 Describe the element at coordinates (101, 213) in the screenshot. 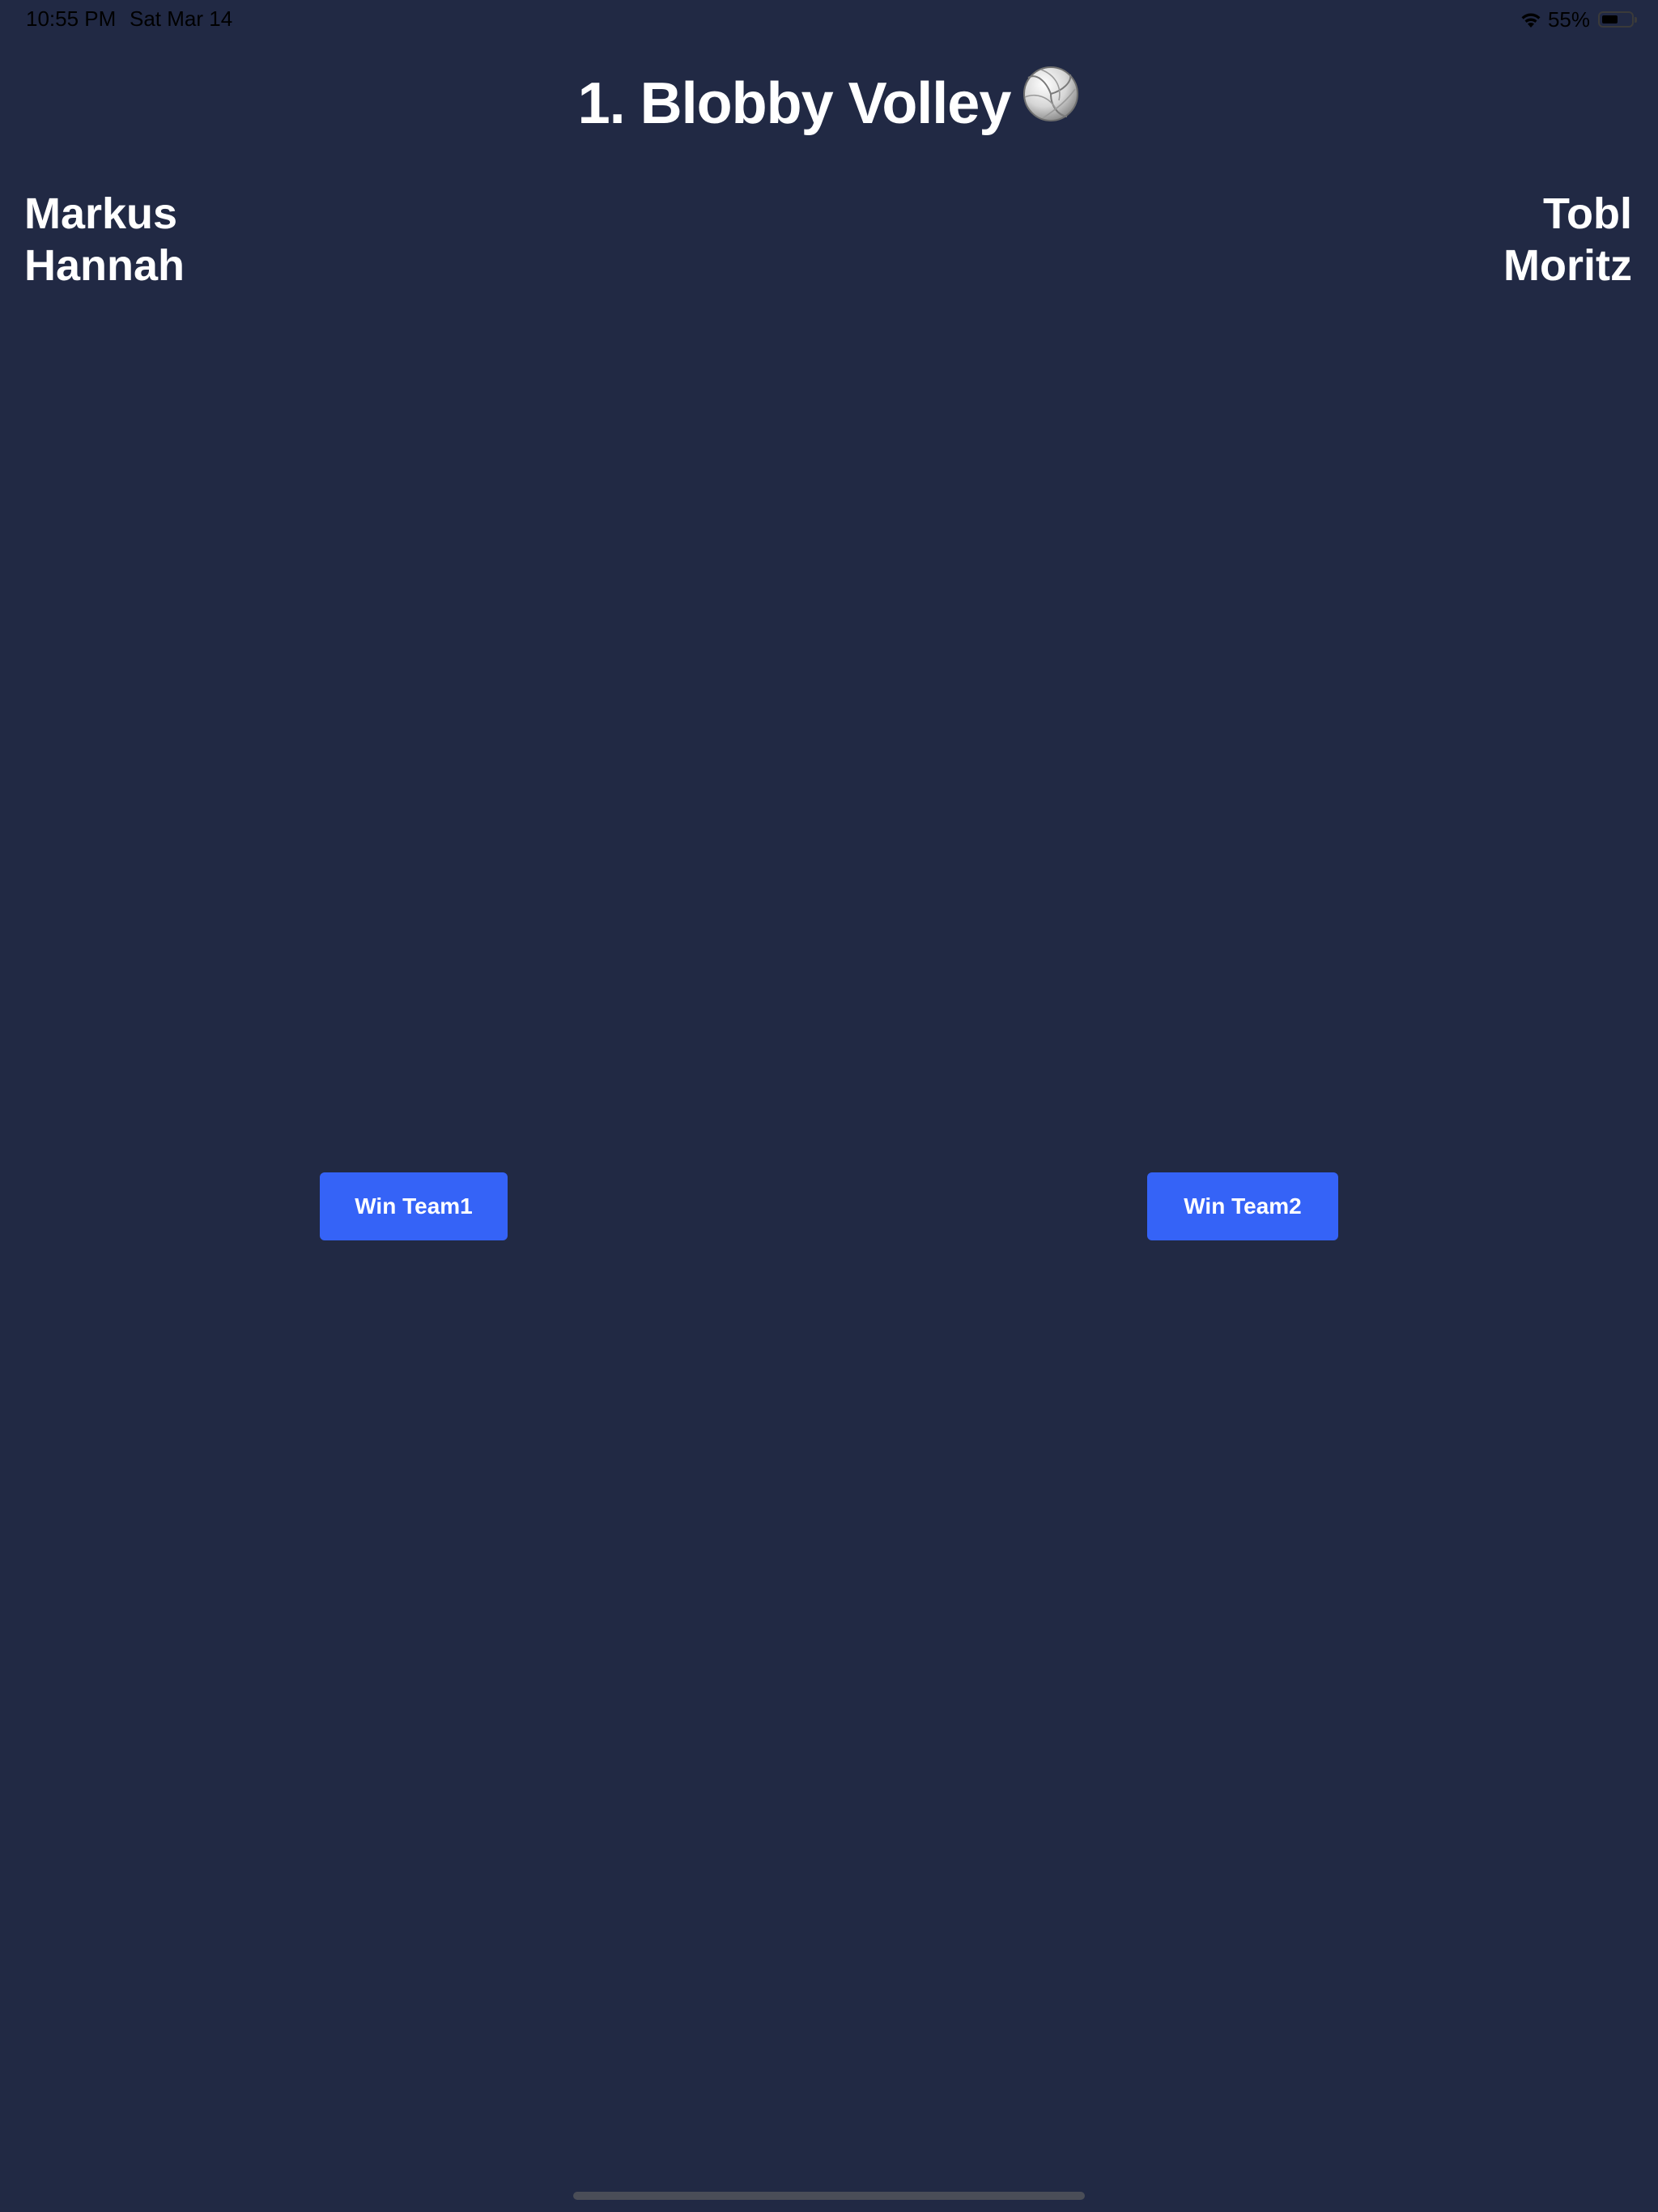

I see `team1-player-1: Markus` at that location.